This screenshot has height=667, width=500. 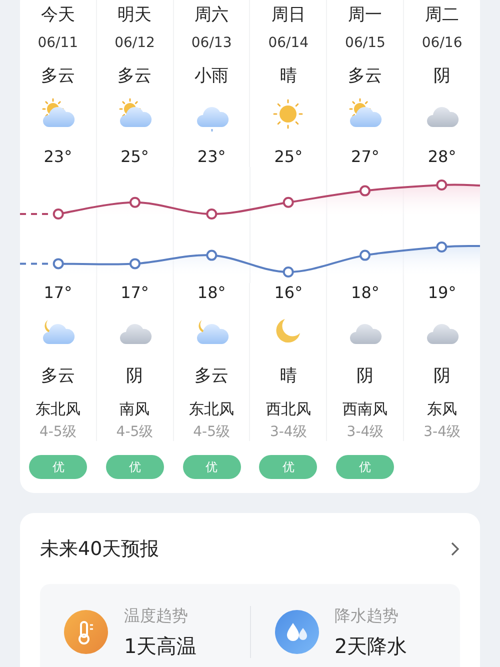 What do you see at coordinates (211, 76) in the screenshot?
I see `weather-text: 小雨` at bounding box center [211, 76].